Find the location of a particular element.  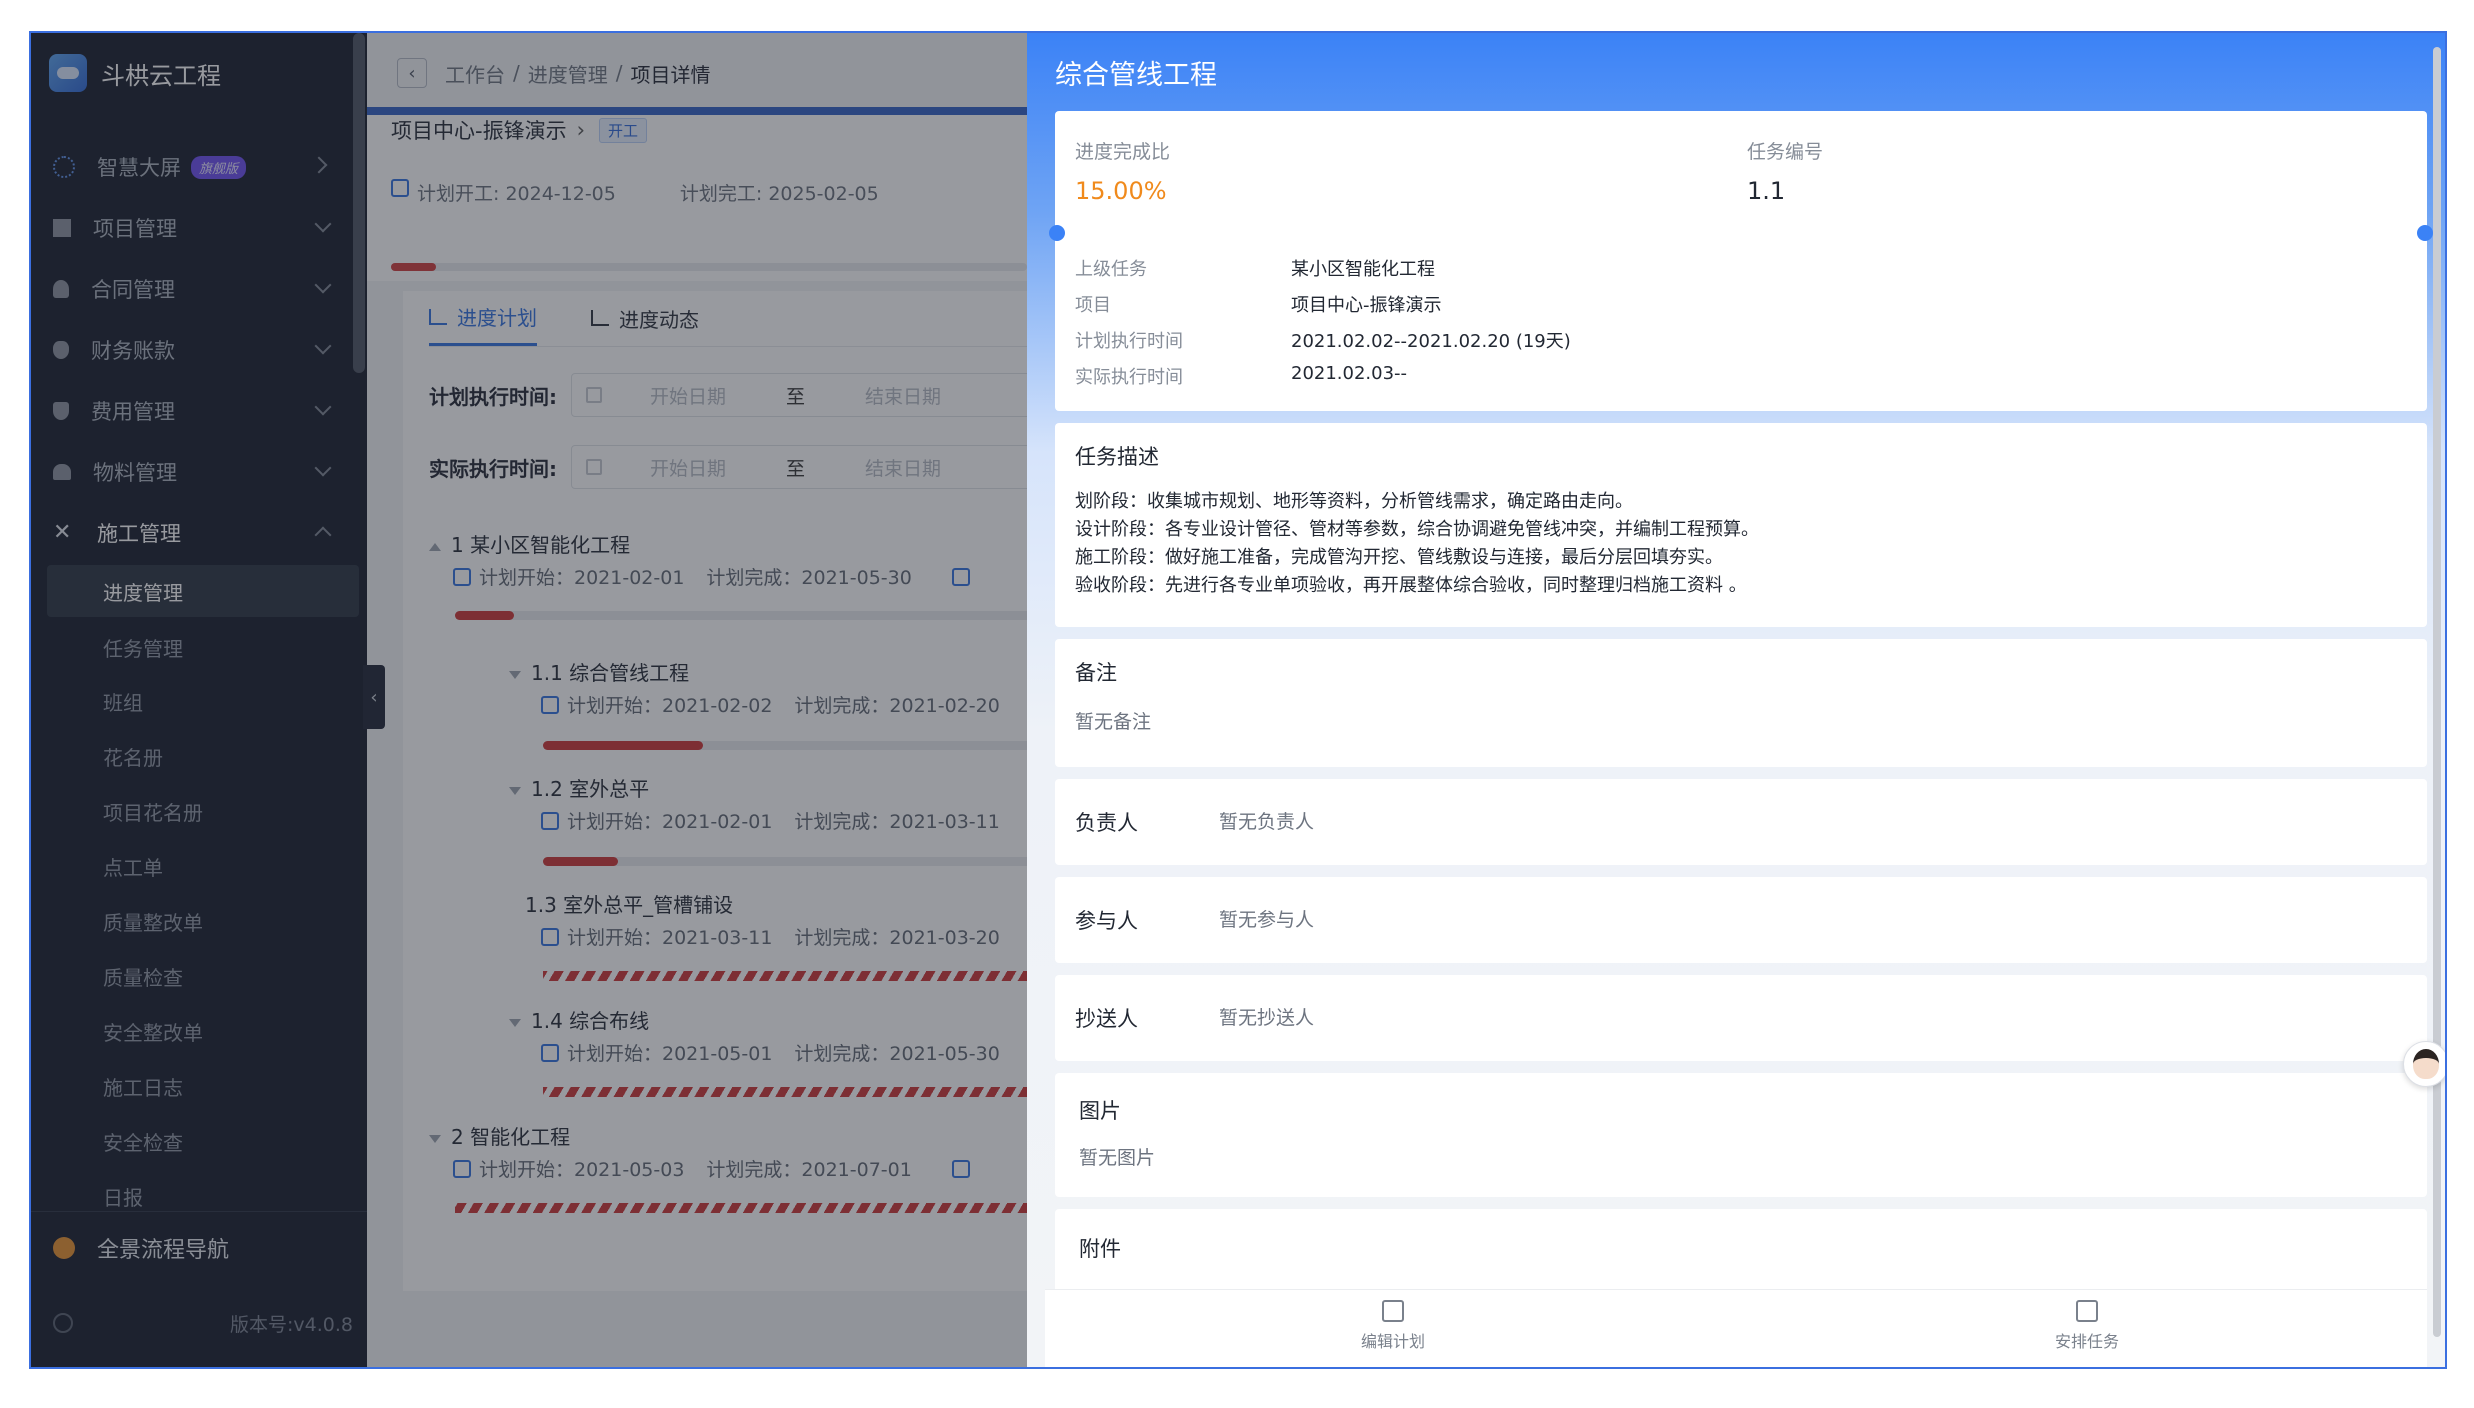

menu-item-project: 项目管理 is located at coordinates (199, 228).